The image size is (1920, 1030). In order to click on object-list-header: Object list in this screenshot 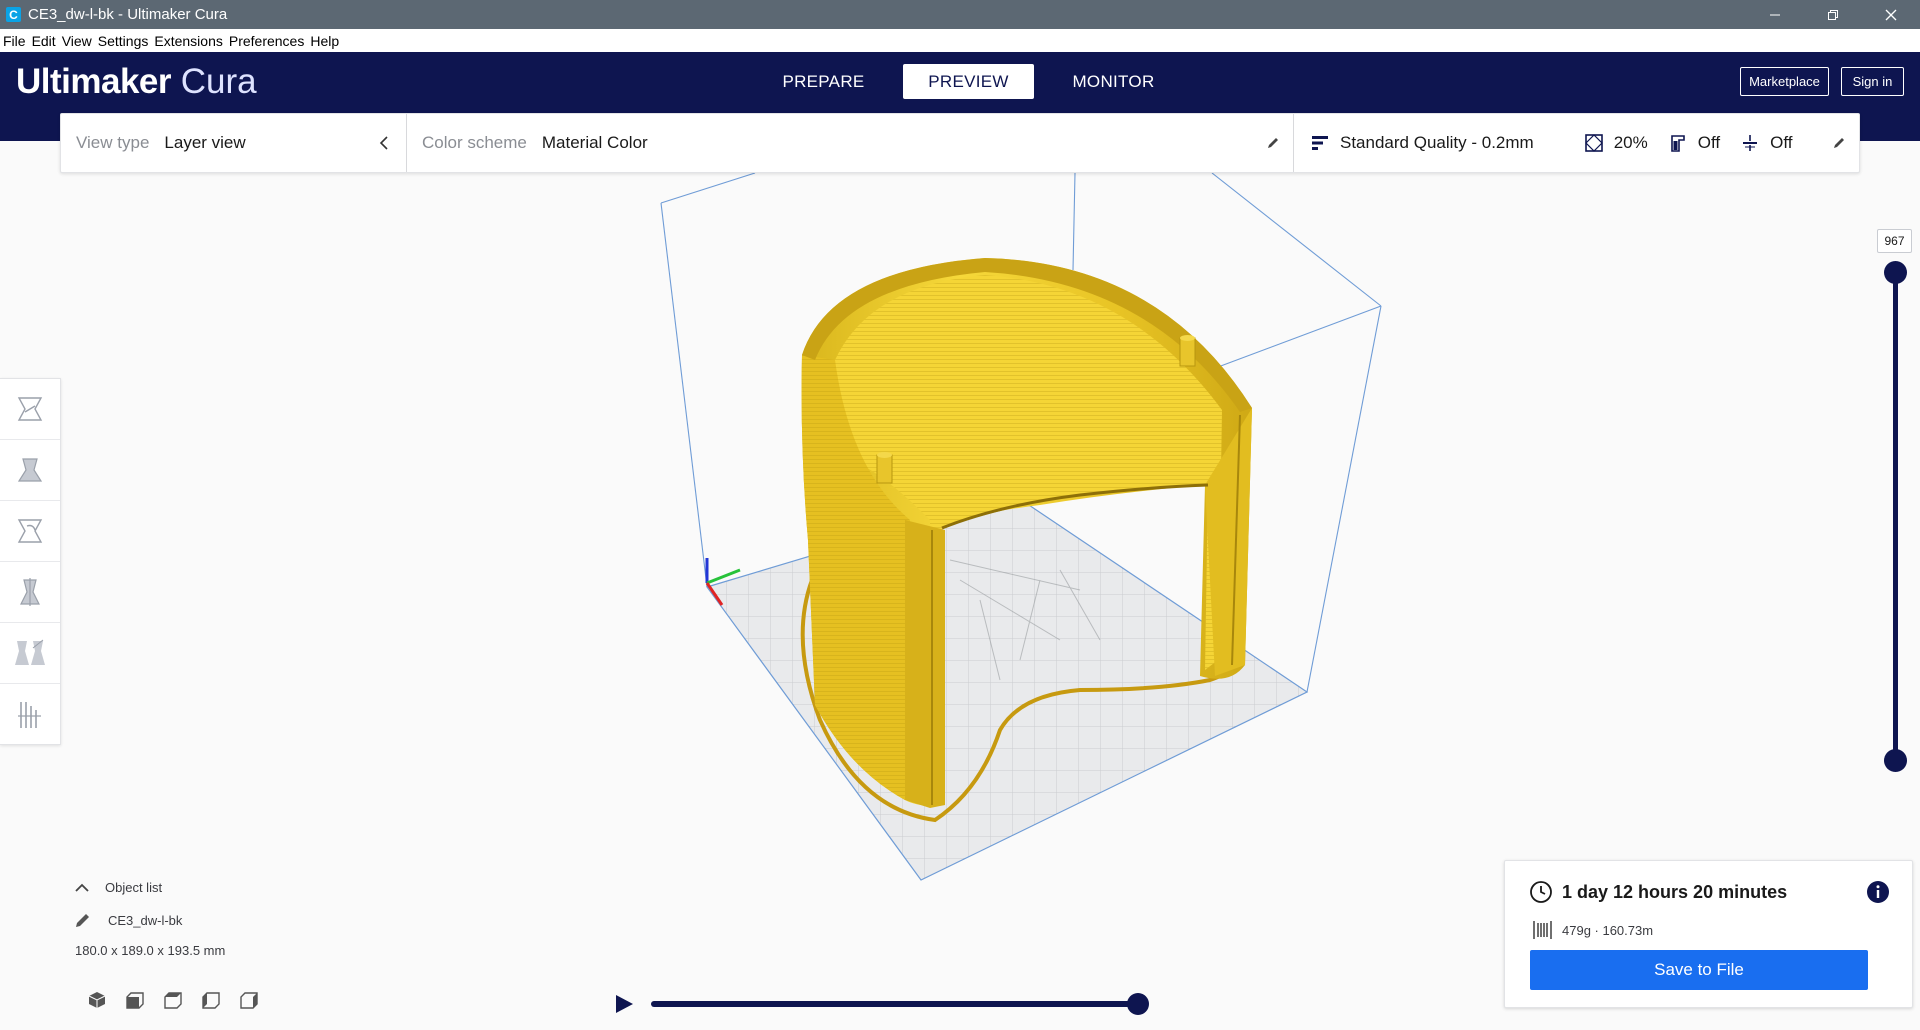, I will do `click(134, 887)`.